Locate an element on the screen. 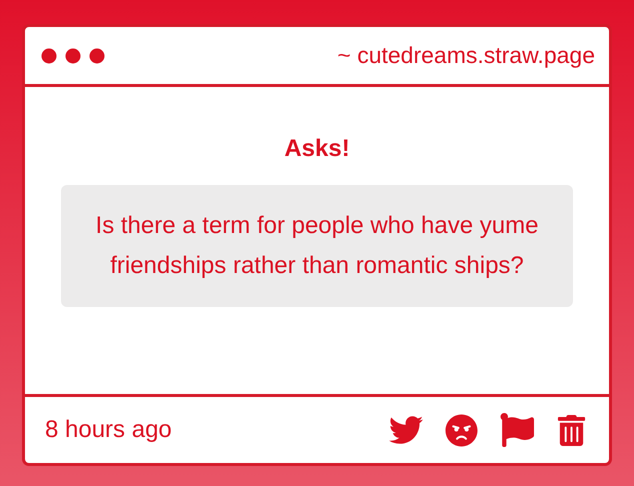 Image resolution: width=634 pixels, height=486 pixels. flag-icon is located at coordinates (517, 430).